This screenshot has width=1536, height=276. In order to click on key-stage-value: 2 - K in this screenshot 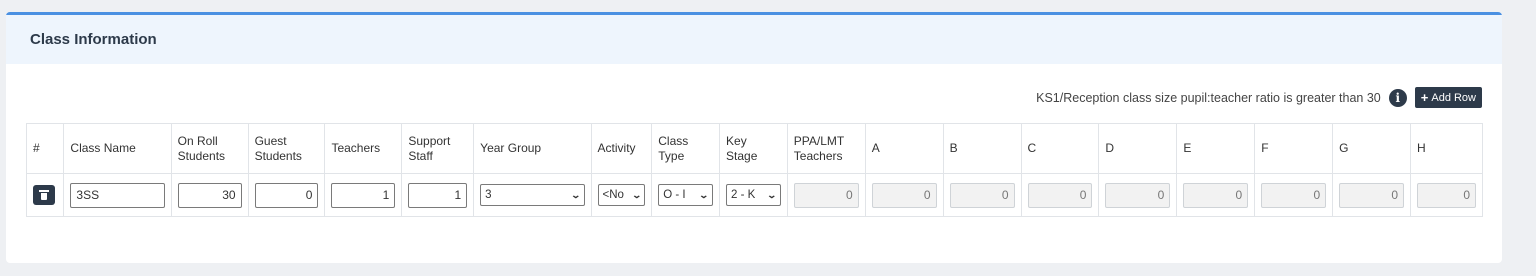, I will do `click(743, 195)`.